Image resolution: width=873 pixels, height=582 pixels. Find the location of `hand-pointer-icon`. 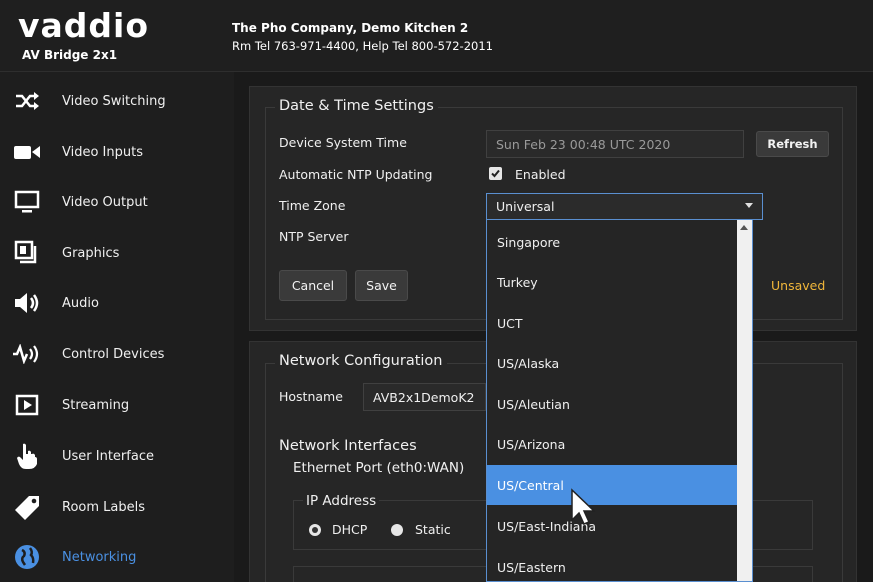

hand-pointer-icon is located at coordinates (27, 456).